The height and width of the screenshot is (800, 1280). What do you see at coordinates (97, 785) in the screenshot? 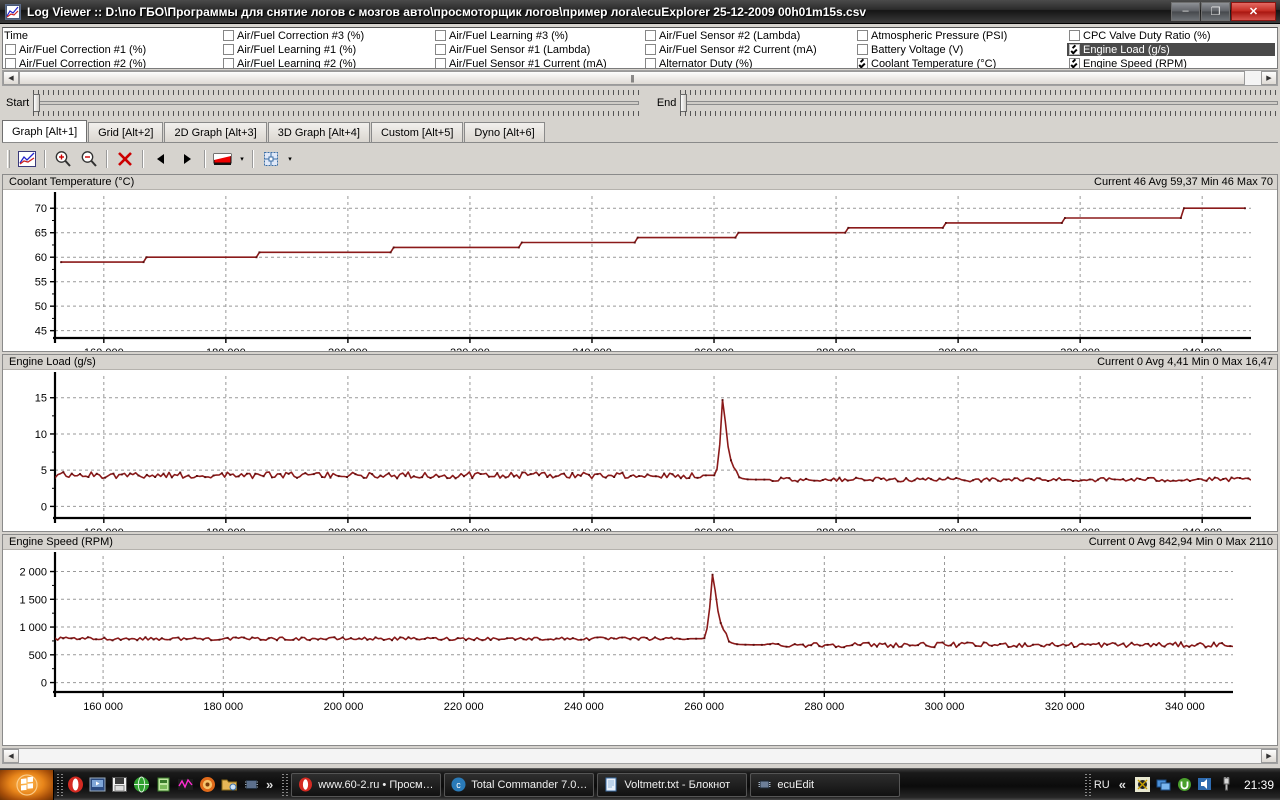
I see `media-player-icon` at bounding box center [97, 785].